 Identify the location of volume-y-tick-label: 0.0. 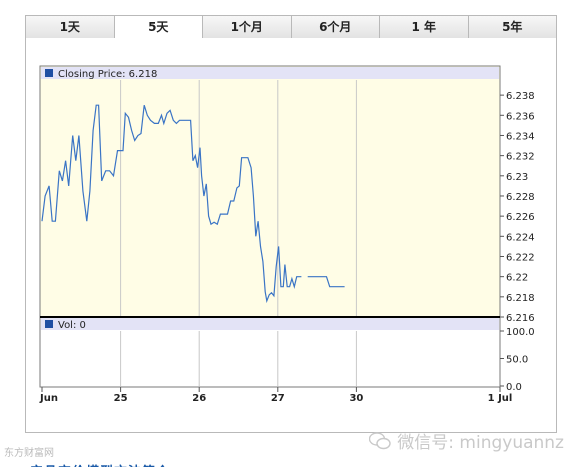
(514, 387).